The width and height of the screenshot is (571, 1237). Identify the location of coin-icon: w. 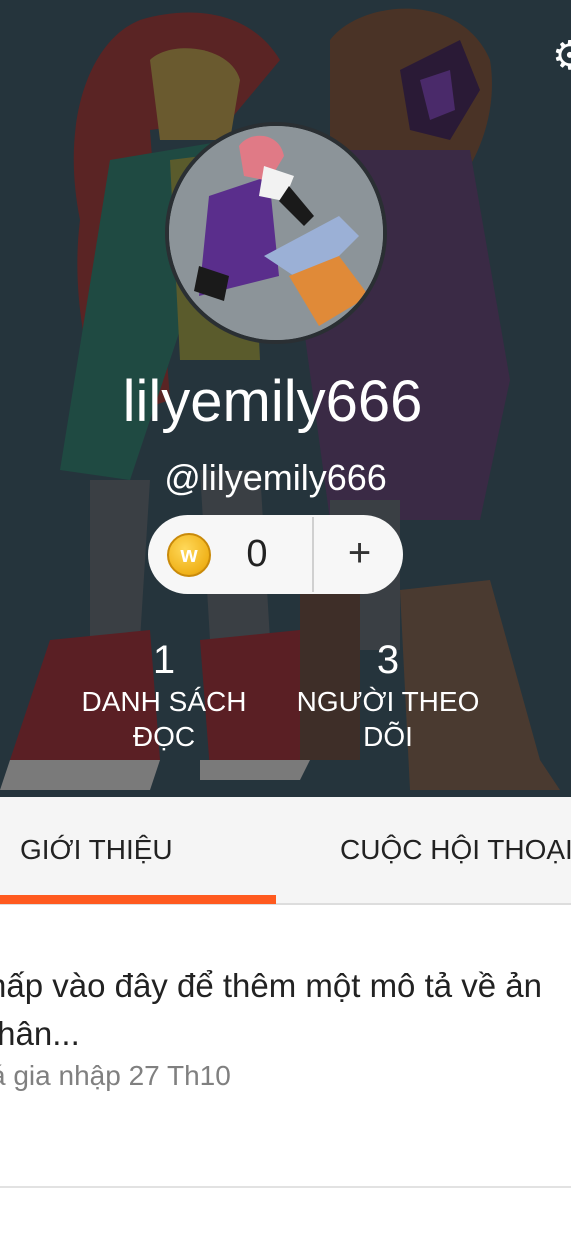
(189, 555).